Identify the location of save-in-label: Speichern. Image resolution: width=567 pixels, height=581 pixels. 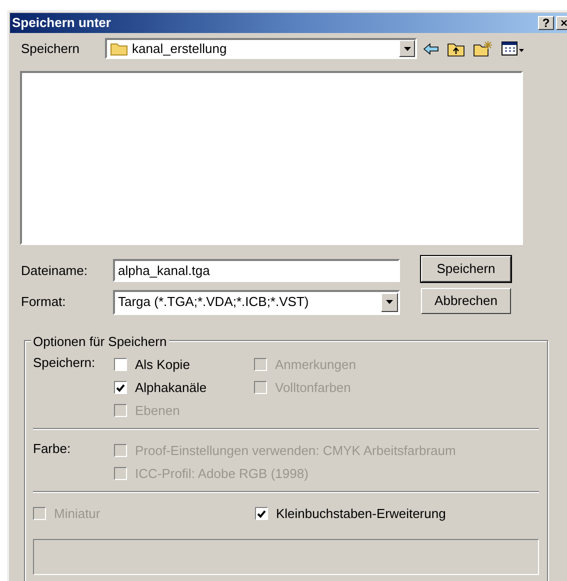
(51, 49).